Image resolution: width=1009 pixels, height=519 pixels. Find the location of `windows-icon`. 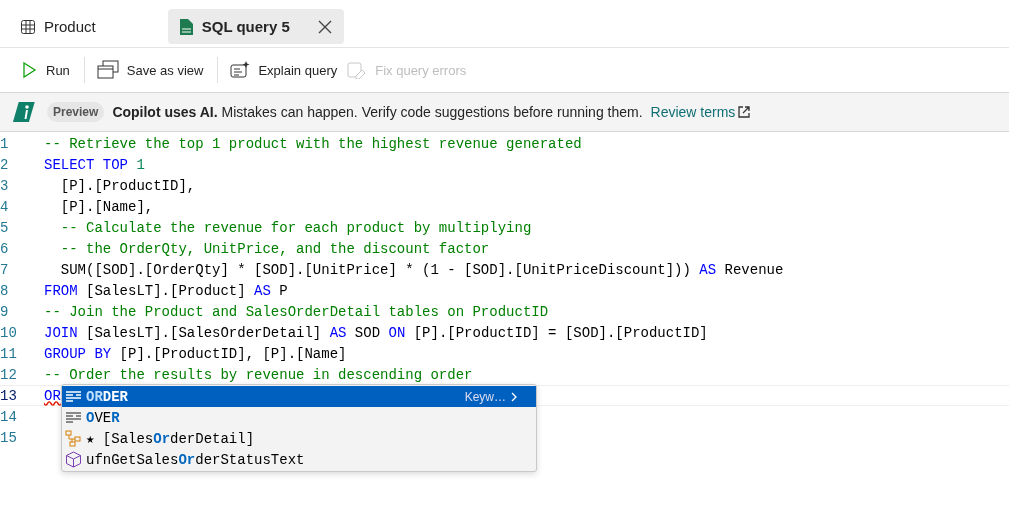

windows-icon is located at coordinates (107, 70).